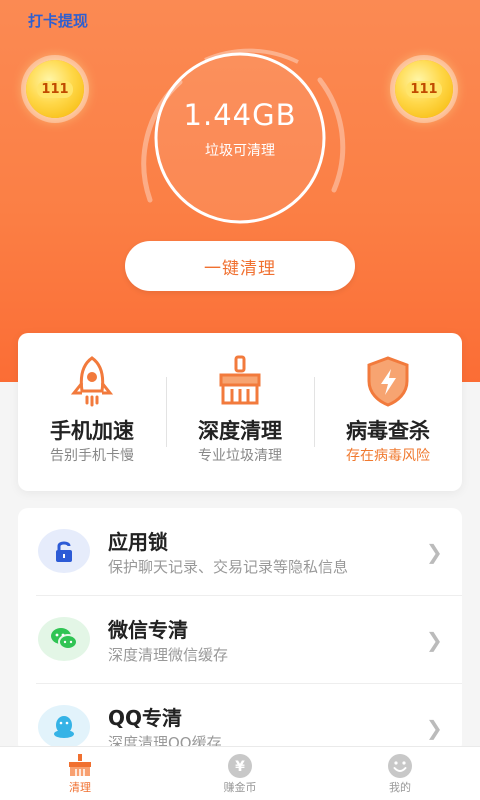 Image resolution: width=480 pixels, height=800 pixels. Describe the element at coordinates (145, 718) in the screenshot. I see `list-item-title: QQ专清` at that location.